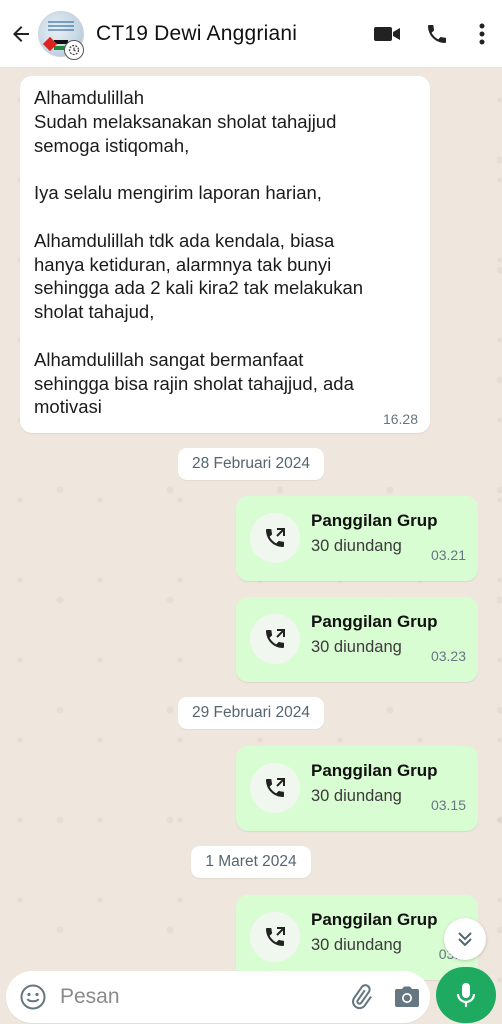  I want to click on call-timestamp: 03.21, so click(448, 555).